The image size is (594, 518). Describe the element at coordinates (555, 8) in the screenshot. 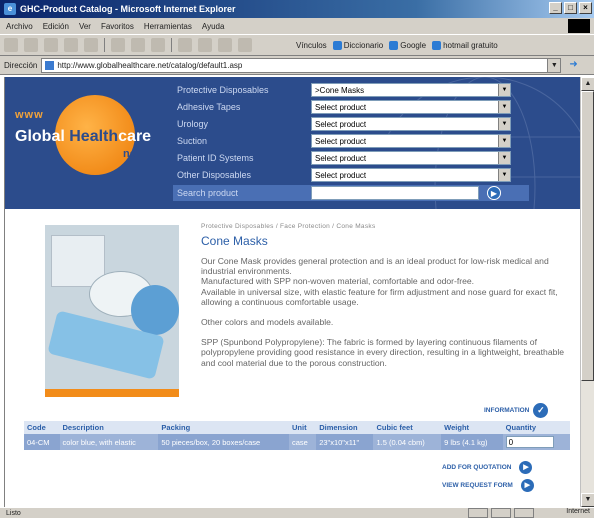

I see `minimize-icon: _` at that location.